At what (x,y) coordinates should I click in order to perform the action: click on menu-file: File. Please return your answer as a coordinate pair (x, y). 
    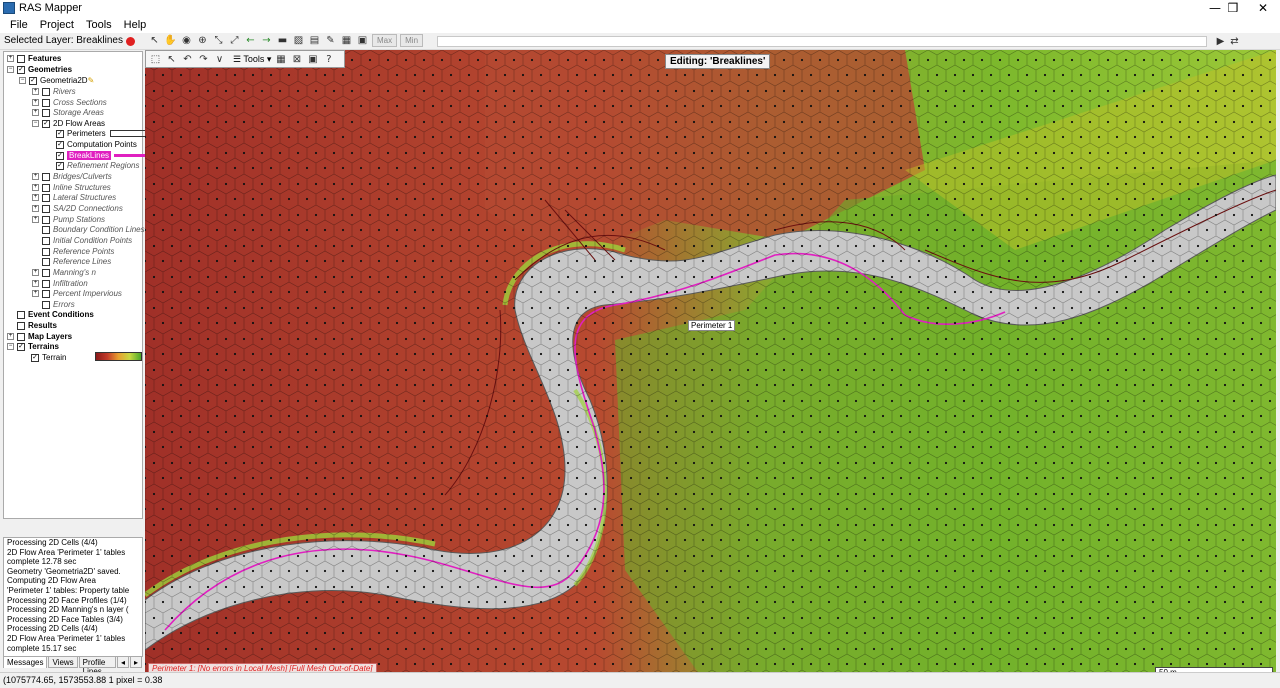
    Looking at the image, I should click on (19, 25).